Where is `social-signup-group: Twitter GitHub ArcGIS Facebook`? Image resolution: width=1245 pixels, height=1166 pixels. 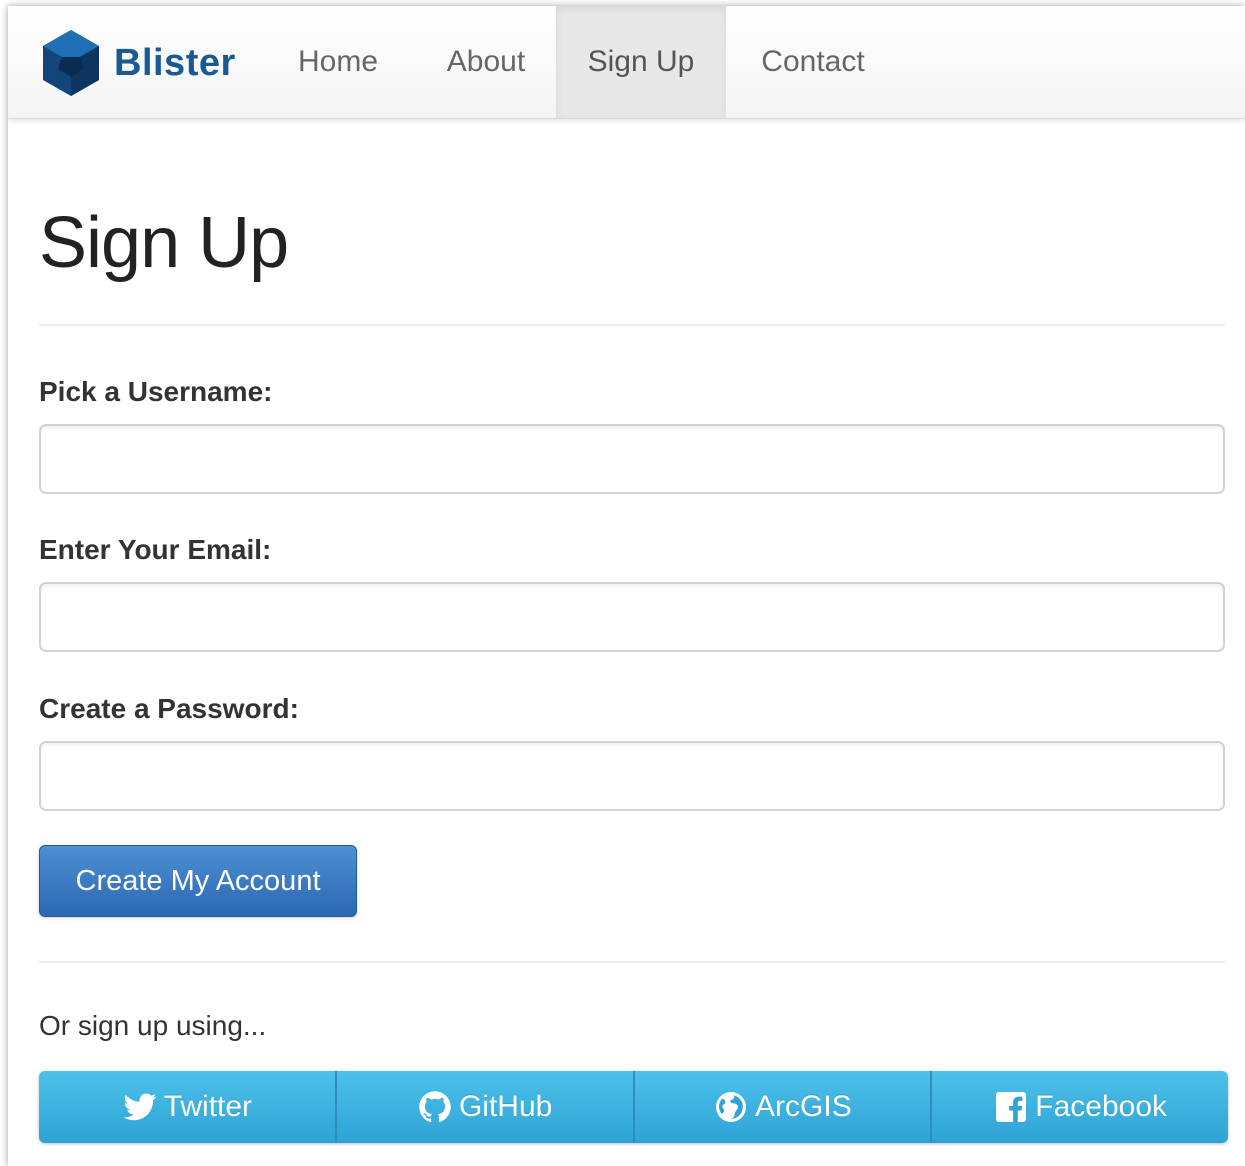 social-signup-group: Twitter GitHub ArcGIS Facebook is located at coordinates (633, 1107).